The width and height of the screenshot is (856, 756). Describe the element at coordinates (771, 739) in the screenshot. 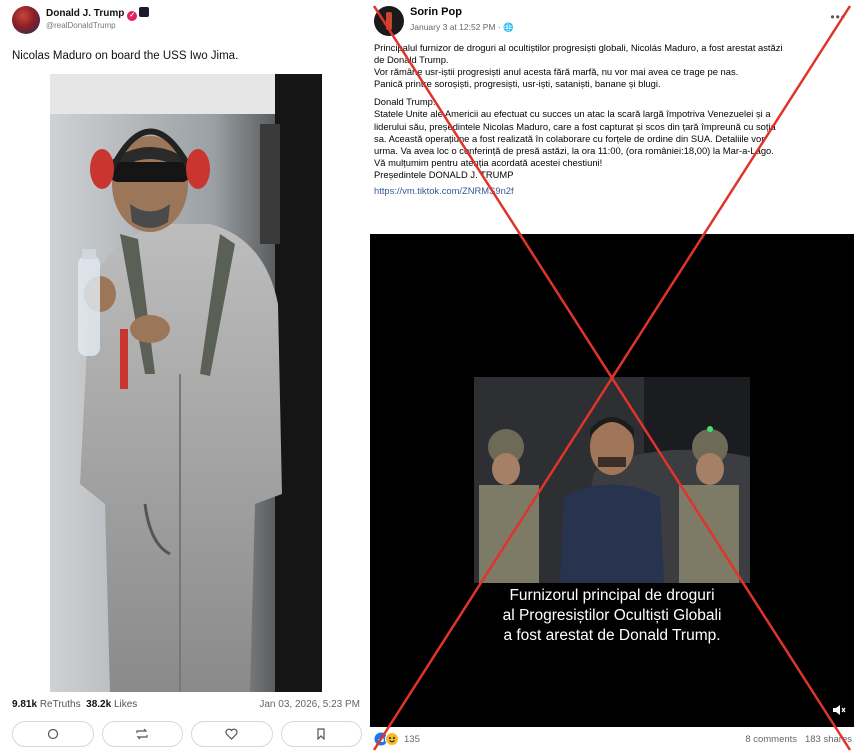

I see `comments-count: 8 comments` at that location.